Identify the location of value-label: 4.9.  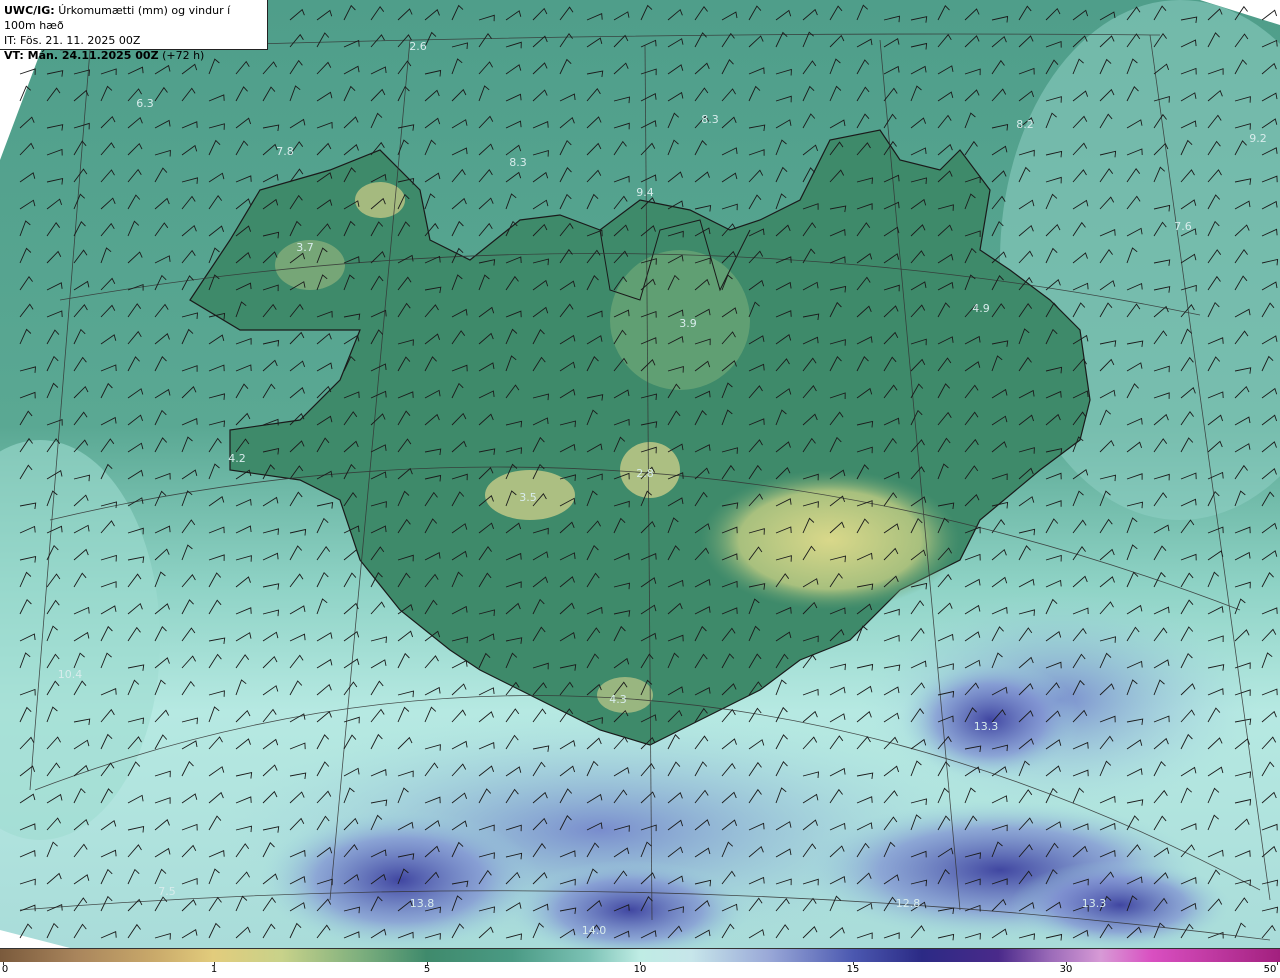
(981, 308).